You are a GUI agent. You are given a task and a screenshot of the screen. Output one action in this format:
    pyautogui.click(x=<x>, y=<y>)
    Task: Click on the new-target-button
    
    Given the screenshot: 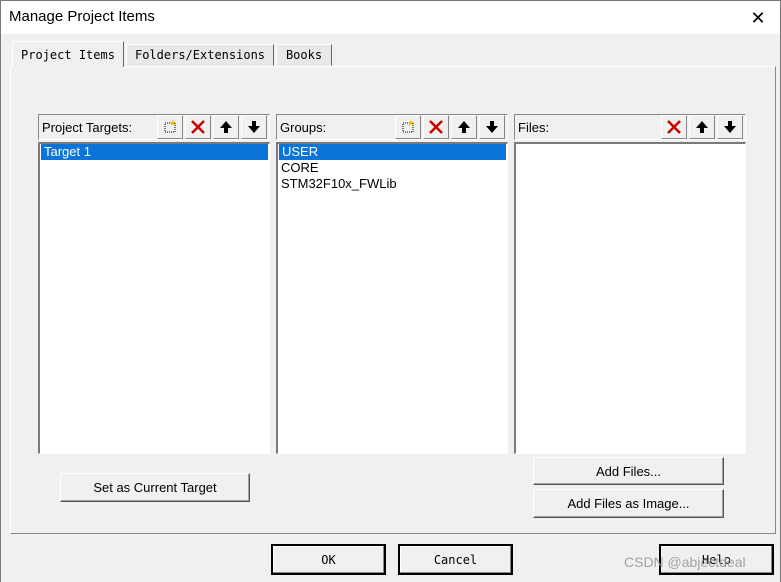 What is the action you would take?
    pyautogui.click(x=170, y=127)
    